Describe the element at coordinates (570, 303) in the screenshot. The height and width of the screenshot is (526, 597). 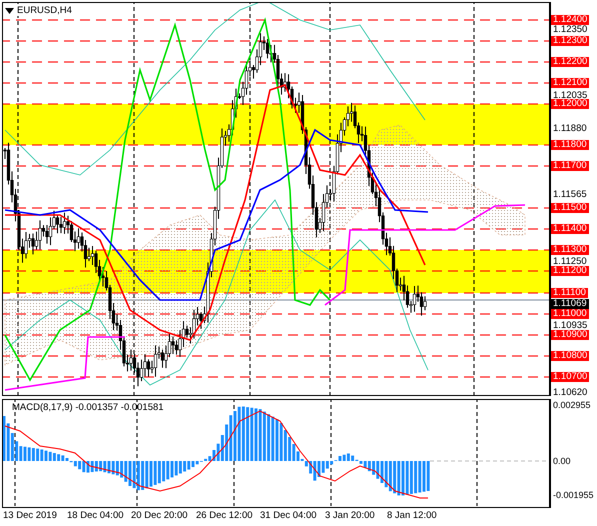
I see `current-price-label: 1.11069` at that location.